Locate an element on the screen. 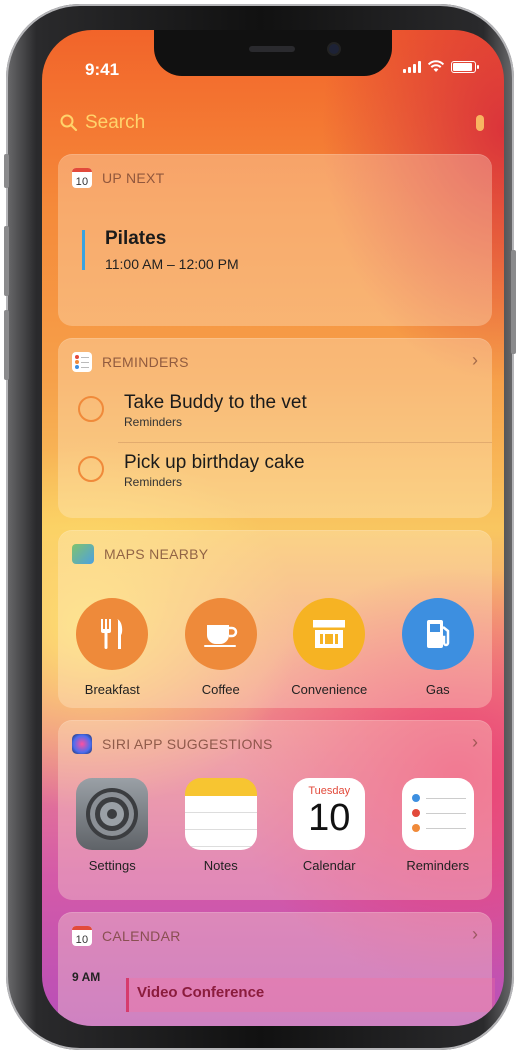 Image resolution: width=526 pixels, height=1054 pixels. mute-switch is located at coordinates (6, 171).